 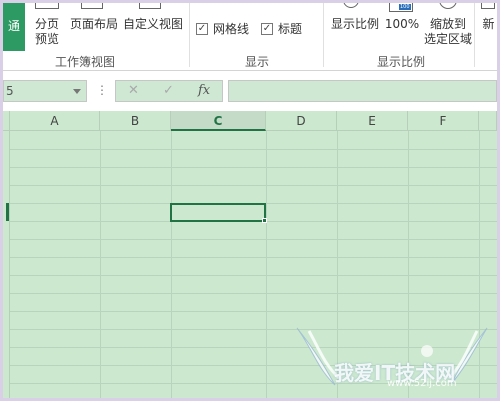 I want to click on hundred-badge: 100, so click(x=405, y=7).